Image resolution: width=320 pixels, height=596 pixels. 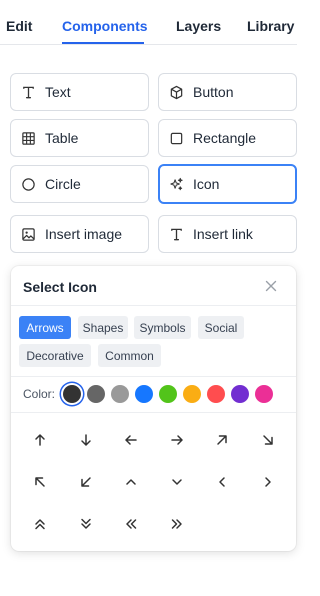 I want to click on arrow-down-left-icon, so click(x=85, y=482).